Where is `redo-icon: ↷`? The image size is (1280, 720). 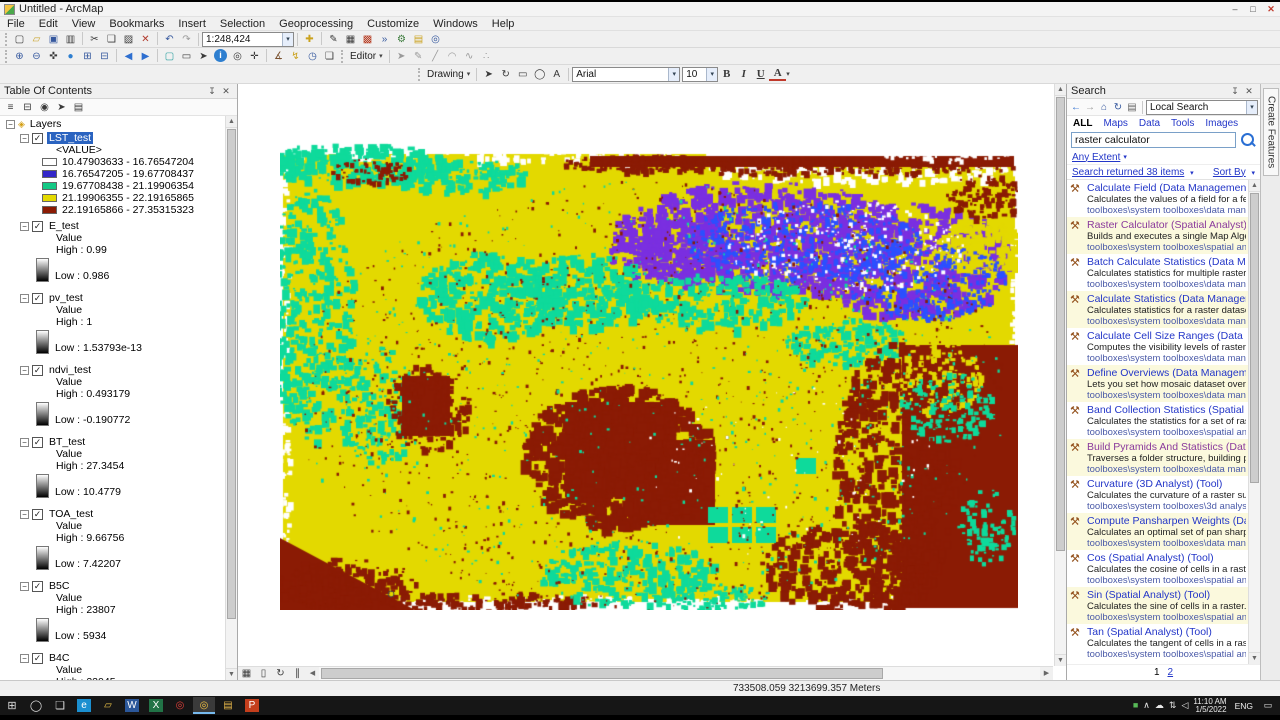 redo-icon: ↷ is located at coordinates (186, 39).